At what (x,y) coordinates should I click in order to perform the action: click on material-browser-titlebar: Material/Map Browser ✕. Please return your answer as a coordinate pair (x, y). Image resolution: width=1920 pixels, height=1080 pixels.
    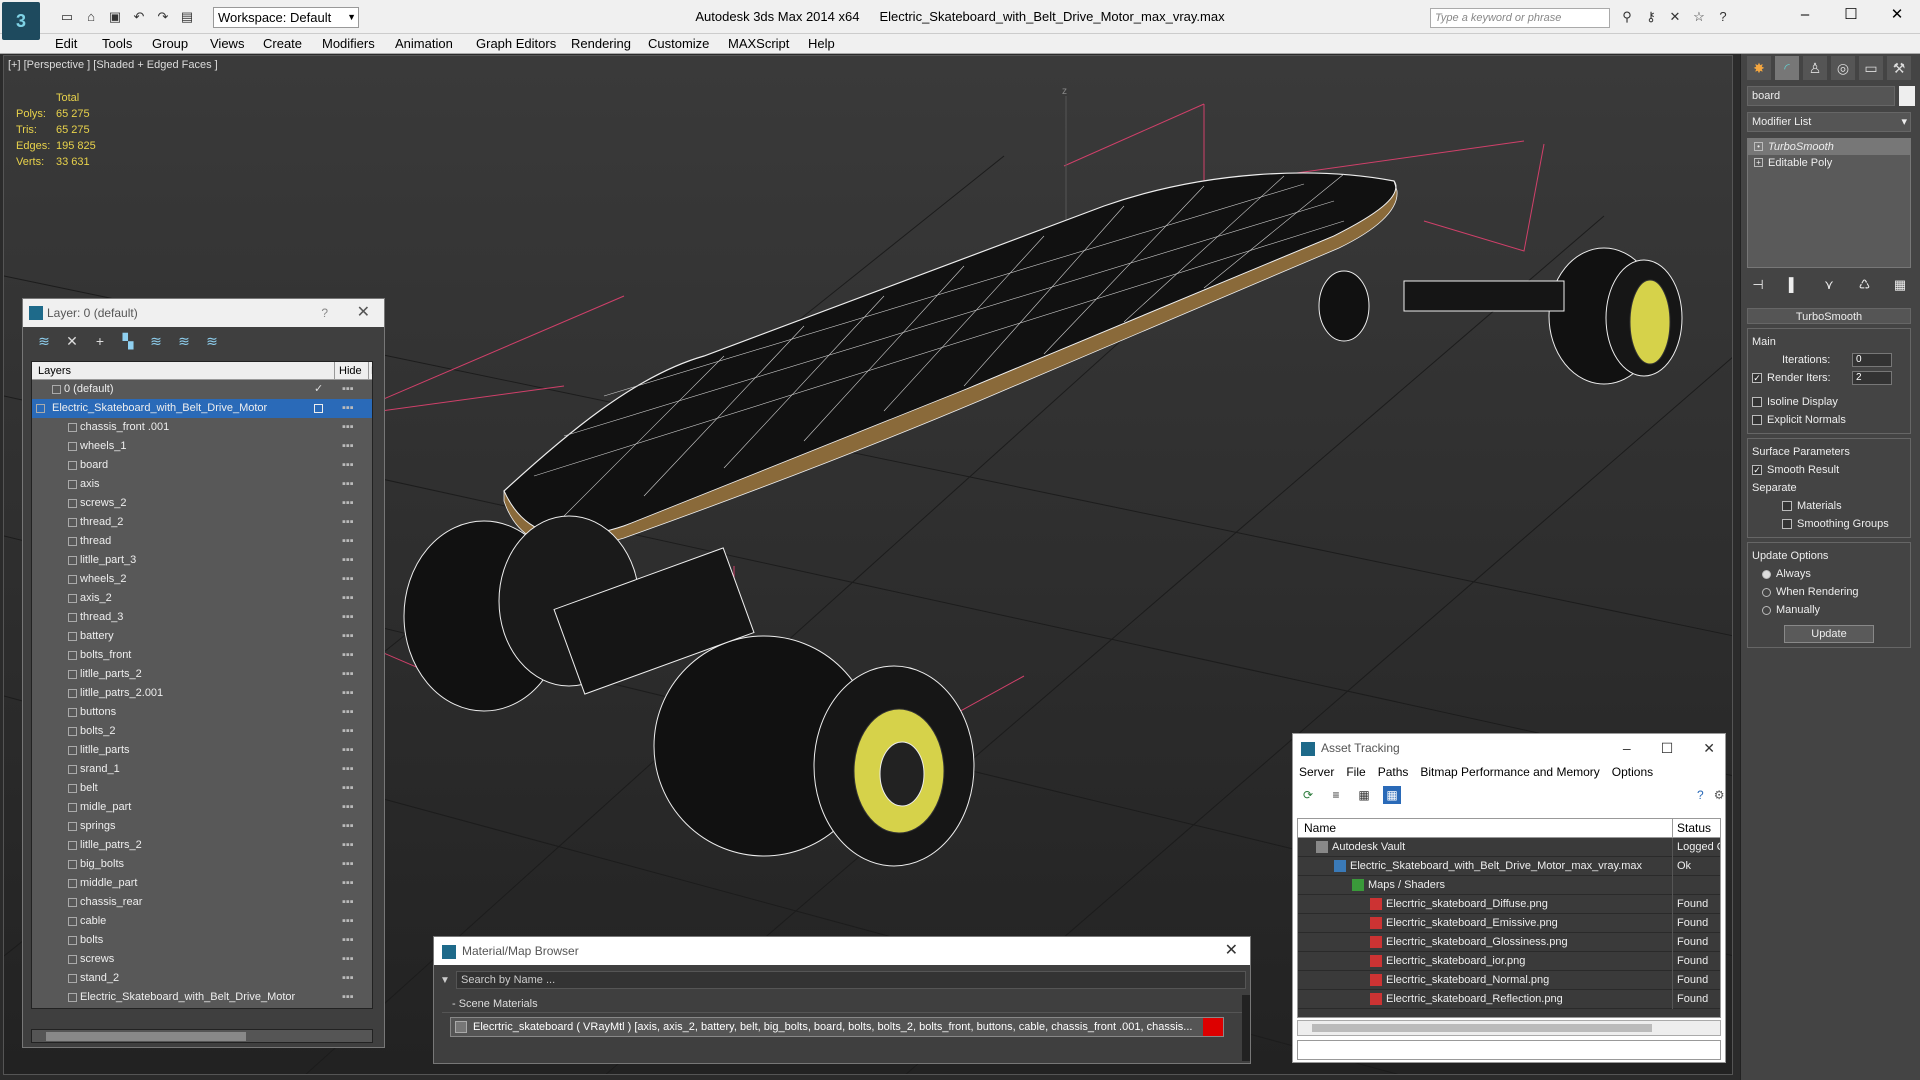
    Looking at the image, I should click on (842, 951).